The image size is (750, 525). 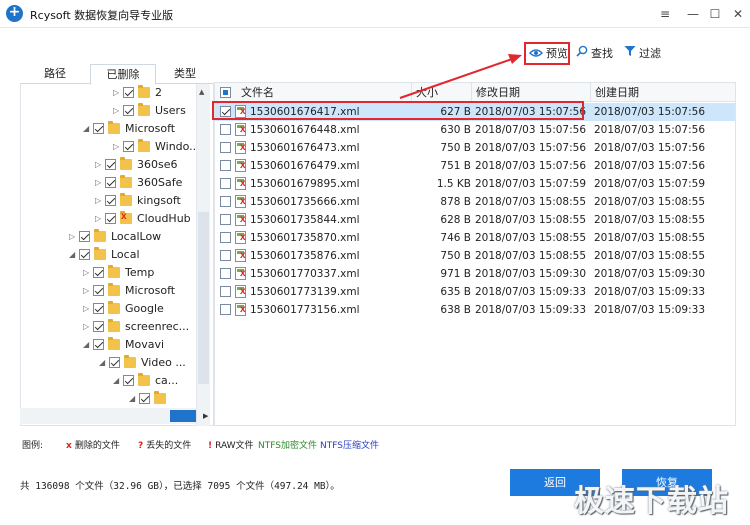 I want to click on tab-path: 路径, so click(x=55, y=74).